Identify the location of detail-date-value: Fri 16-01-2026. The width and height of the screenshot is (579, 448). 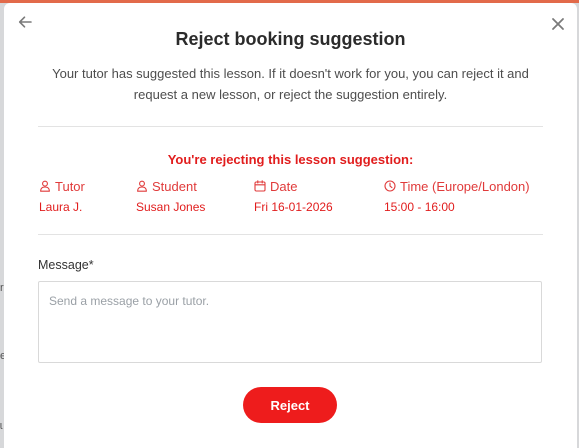
(293, 207).